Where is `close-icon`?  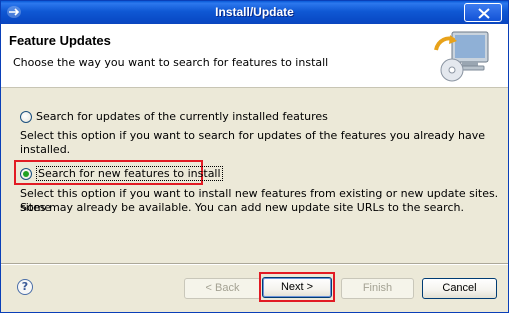 close-icon is located at coordinates (484, 13).